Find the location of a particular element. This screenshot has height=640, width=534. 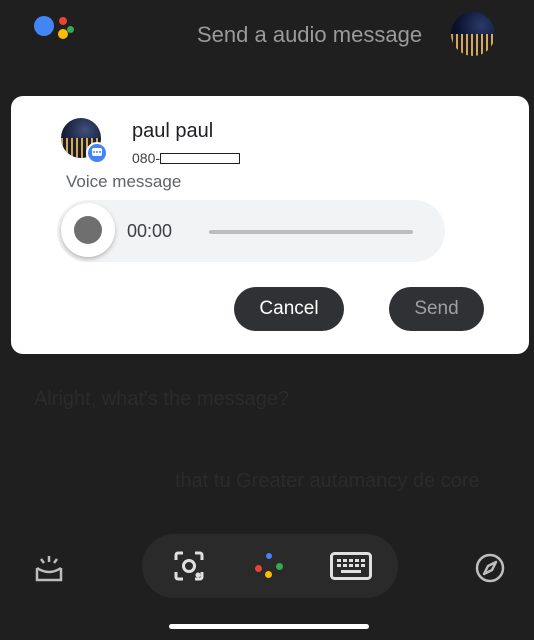

assistant-logo-icon is located at coordinates (56, 34).